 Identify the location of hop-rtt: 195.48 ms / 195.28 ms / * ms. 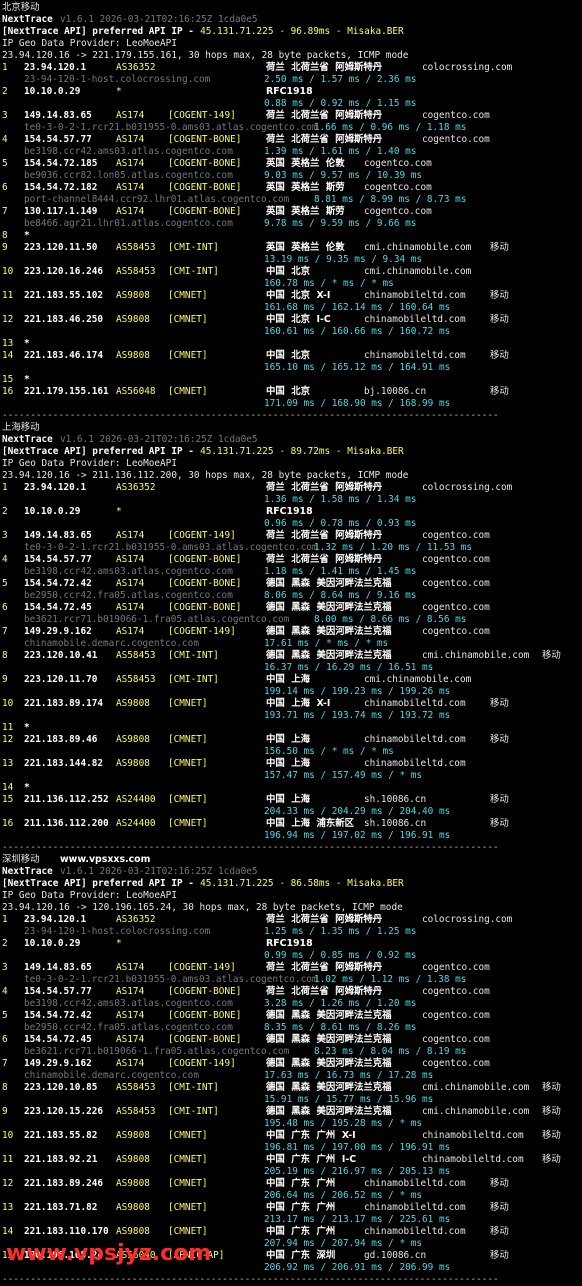
(343, 1123).